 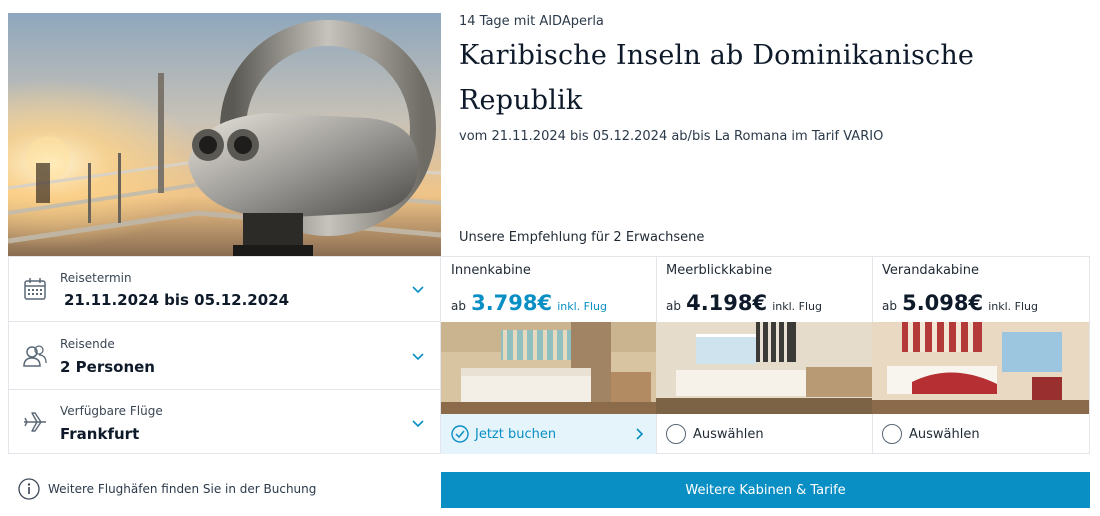 What do you see at coordinates (107, 367) in the screenshot?
I see `travelers-value: 2 Personen` at bounding box center [107, 367].